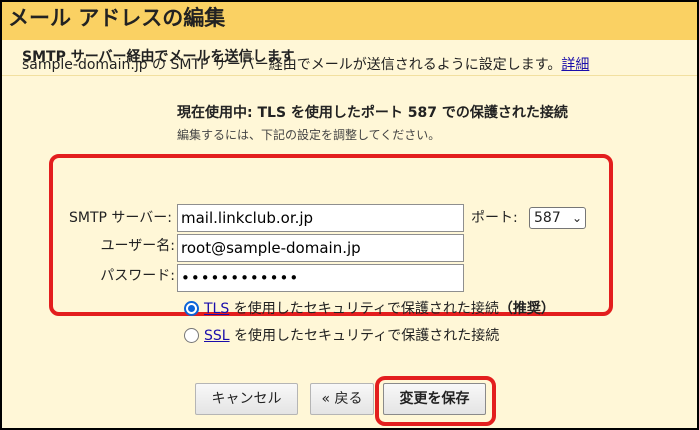  I want to click on tls-recommended: （推奨）, so click(526, 309).